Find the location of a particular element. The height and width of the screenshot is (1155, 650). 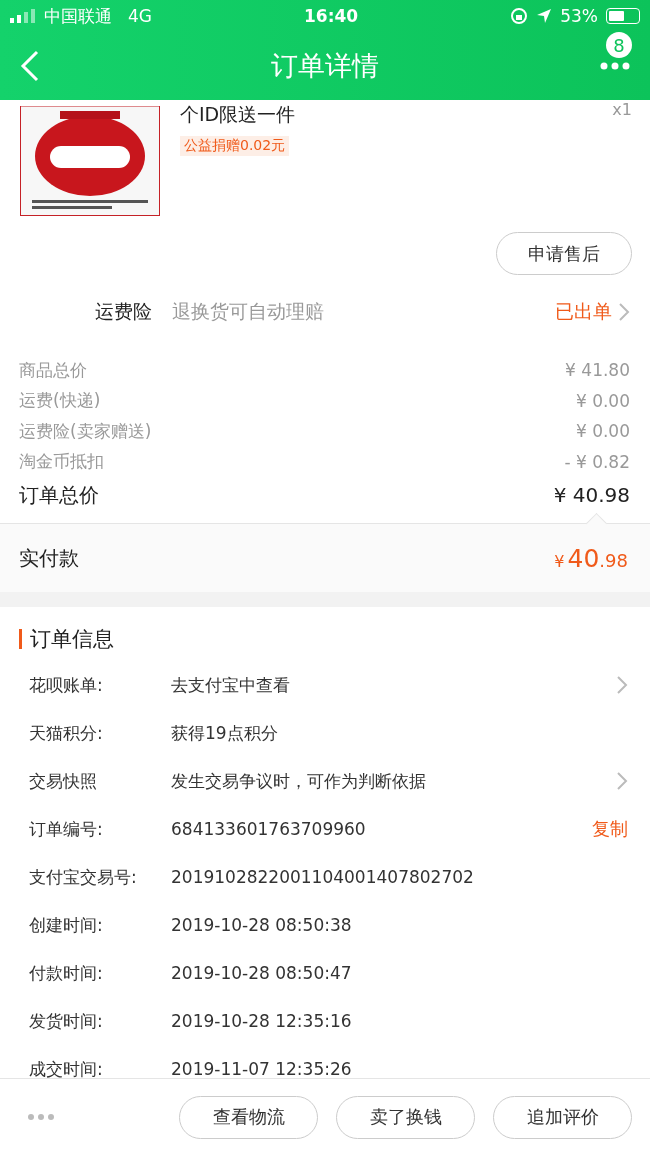

price-label: 订单总价 is located at coordinates (59, 495).